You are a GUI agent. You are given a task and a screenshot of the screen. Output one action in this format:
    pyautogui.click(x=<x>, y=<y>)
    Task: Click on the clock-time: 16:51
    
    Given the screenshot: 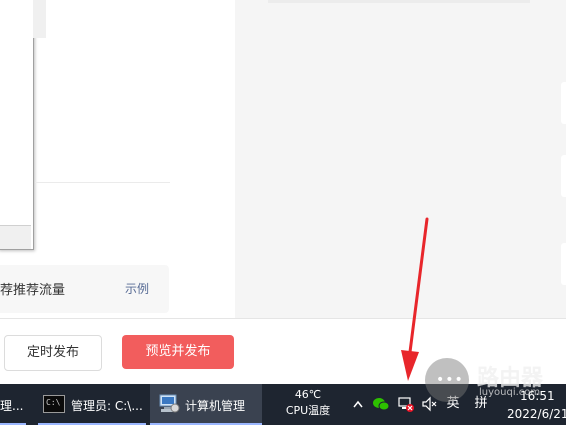 What is the action you would take?
    pyautogui.click(x=537, y=396)
    